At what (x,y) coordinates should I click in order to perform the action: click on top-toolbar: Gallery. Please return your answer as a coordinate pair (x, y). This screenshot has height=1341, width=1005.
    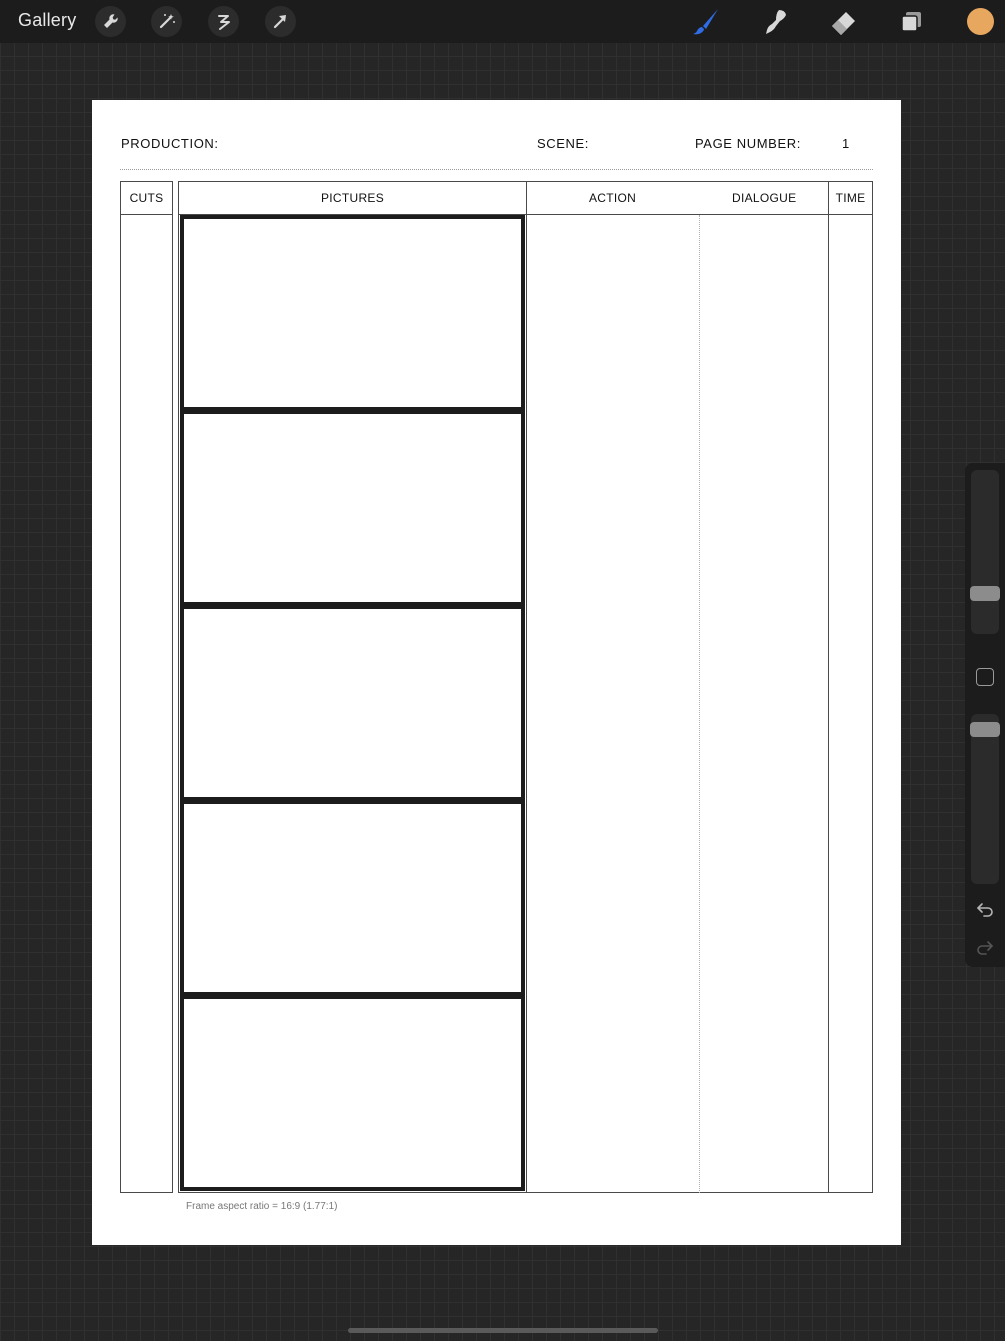
    Looking at the image, I should click on (502, 21).